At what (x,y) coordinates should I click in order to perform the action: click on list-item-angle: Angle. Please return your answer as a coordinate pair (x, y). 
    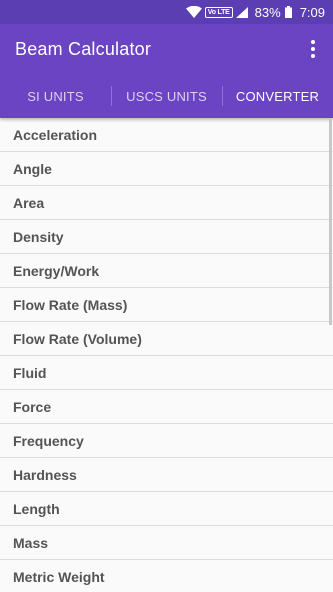
    Looking at the image, I should click on (166, 169).